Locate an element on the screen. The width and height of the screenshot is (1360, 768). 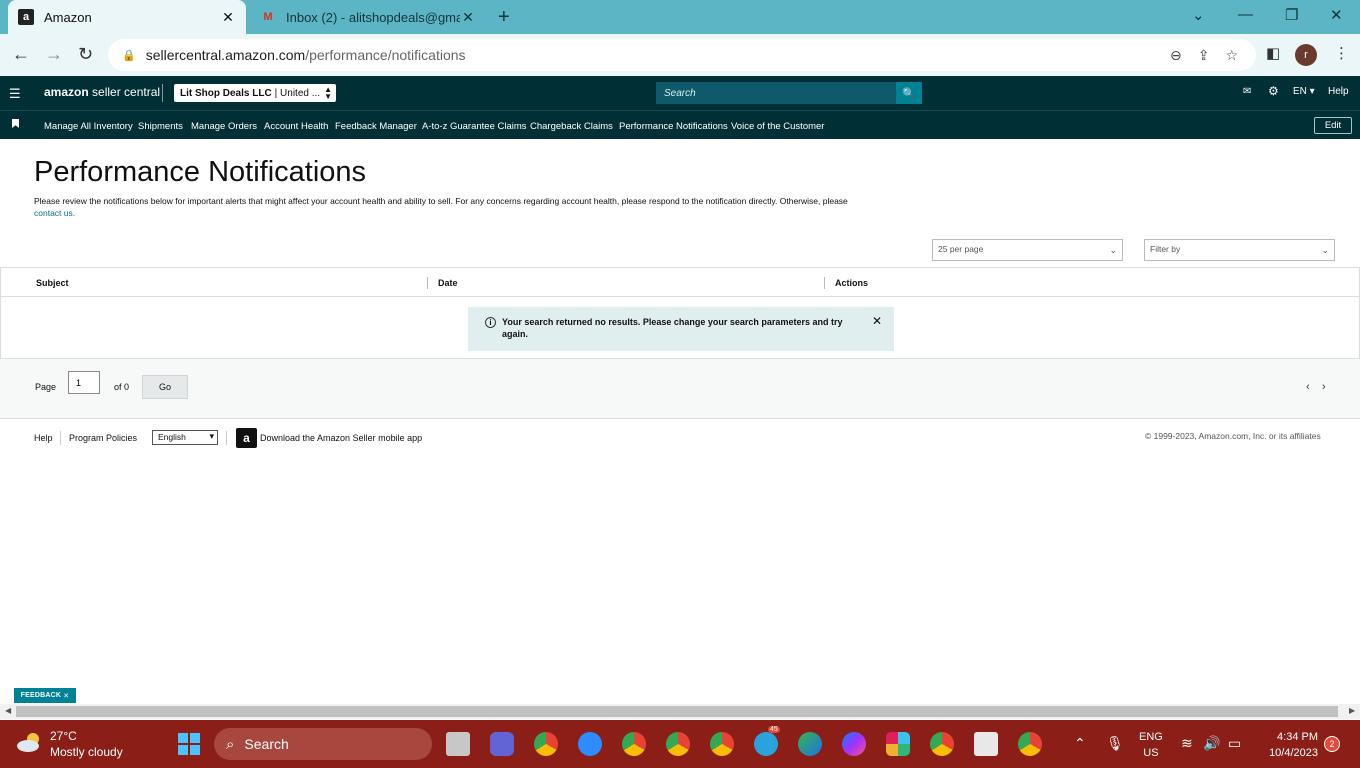
teams-icon is located at coordinates (502, 744).